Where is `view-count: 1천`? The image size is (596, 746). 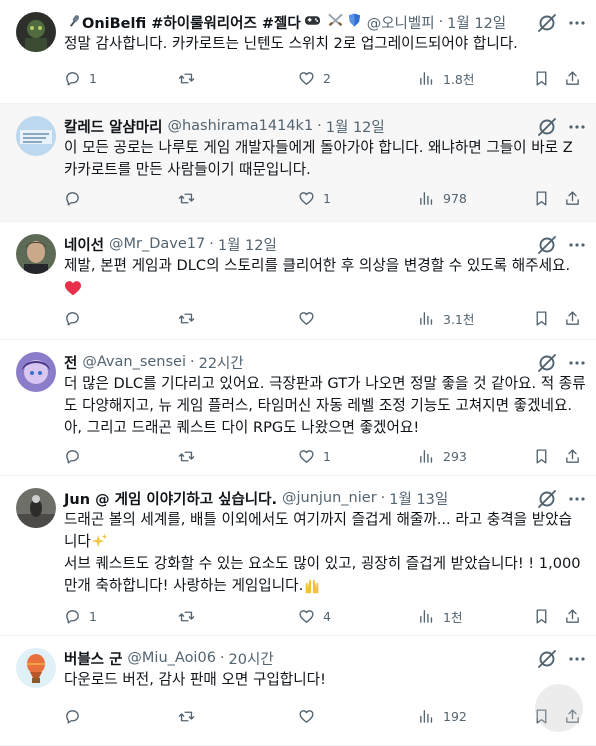 view-count: 1천 is located at coordinates (453, 617).